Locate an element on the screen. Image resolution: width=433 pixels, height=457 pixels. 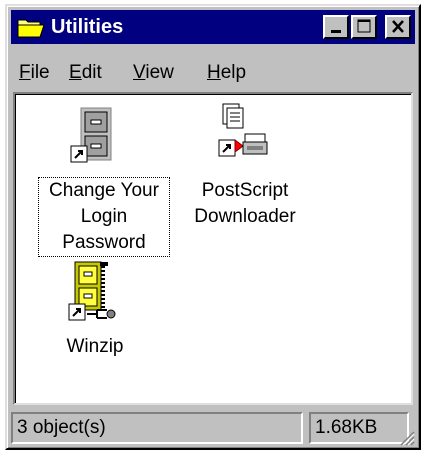
menu-file: File is located at coordinates (34, 73).